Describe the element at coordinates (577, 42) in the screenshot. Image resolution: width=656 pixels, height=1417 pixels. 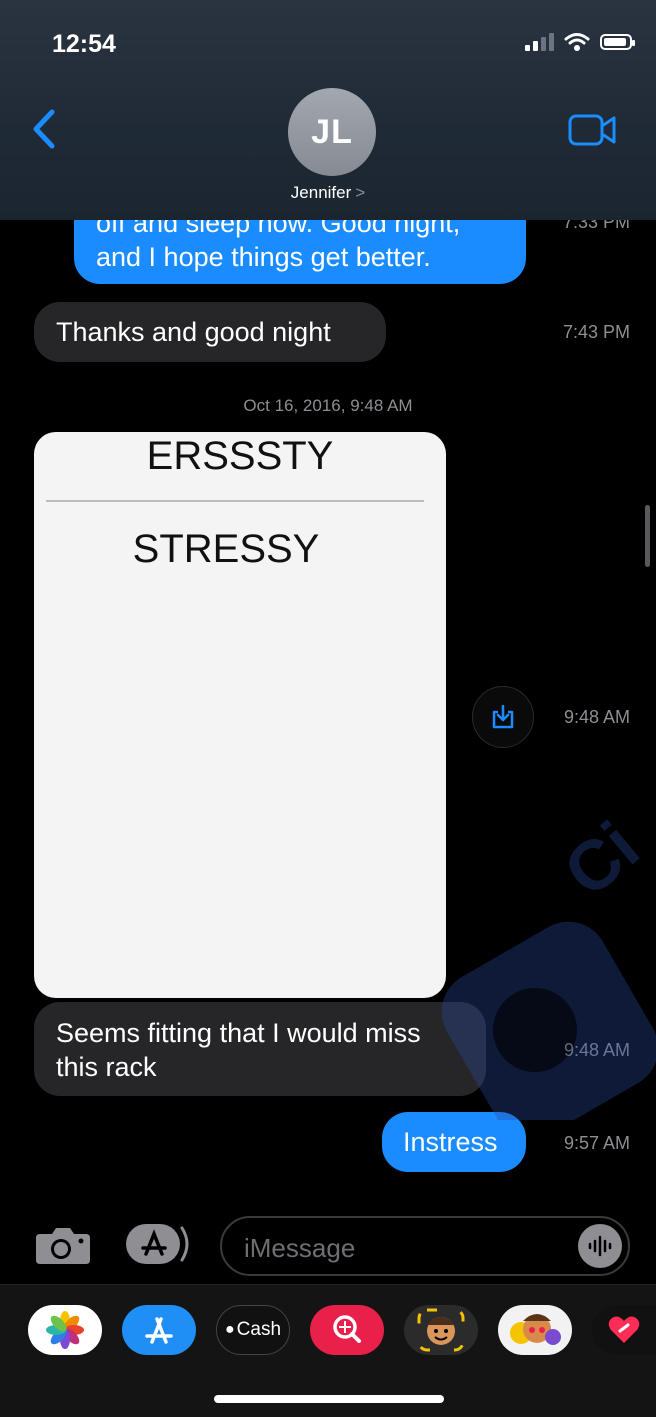
I see `wifi-icon` at that location.